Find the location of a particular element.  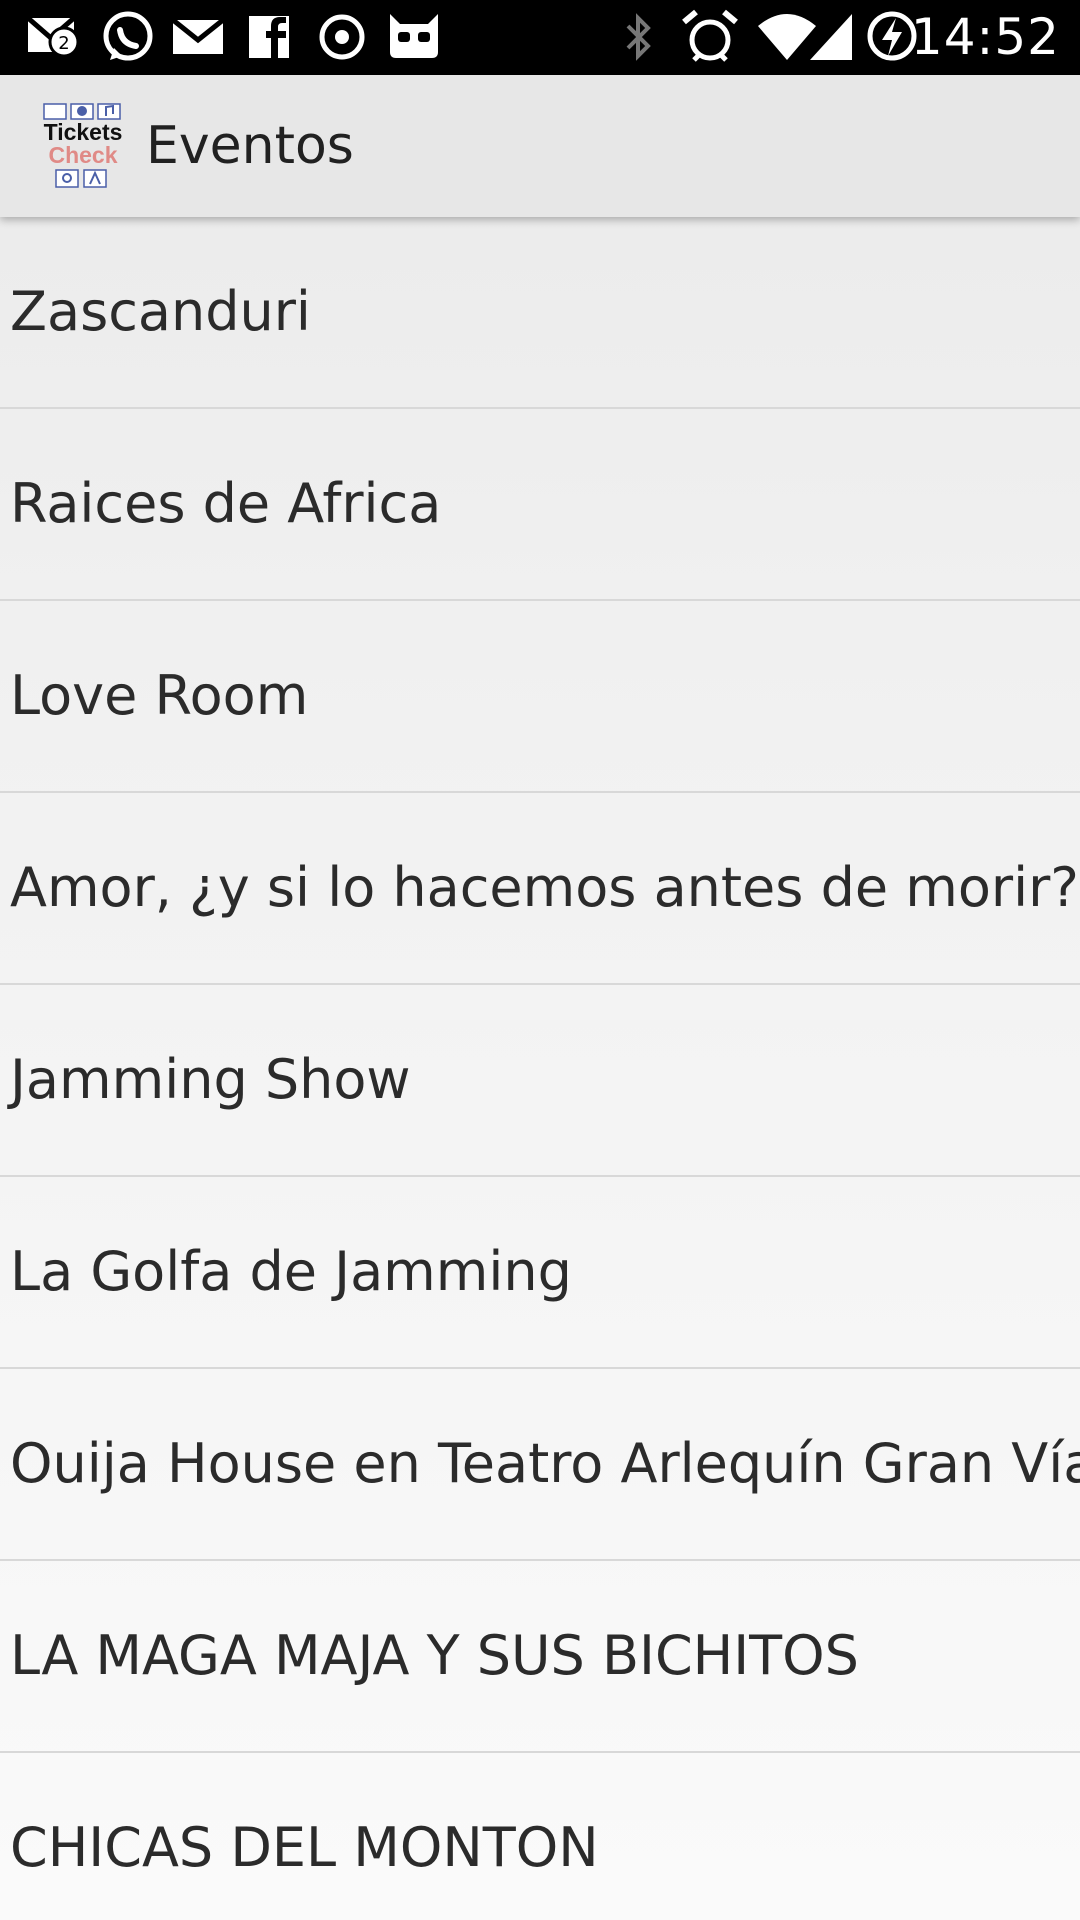

page-title: Eventos is located at coordinates (250, 146).